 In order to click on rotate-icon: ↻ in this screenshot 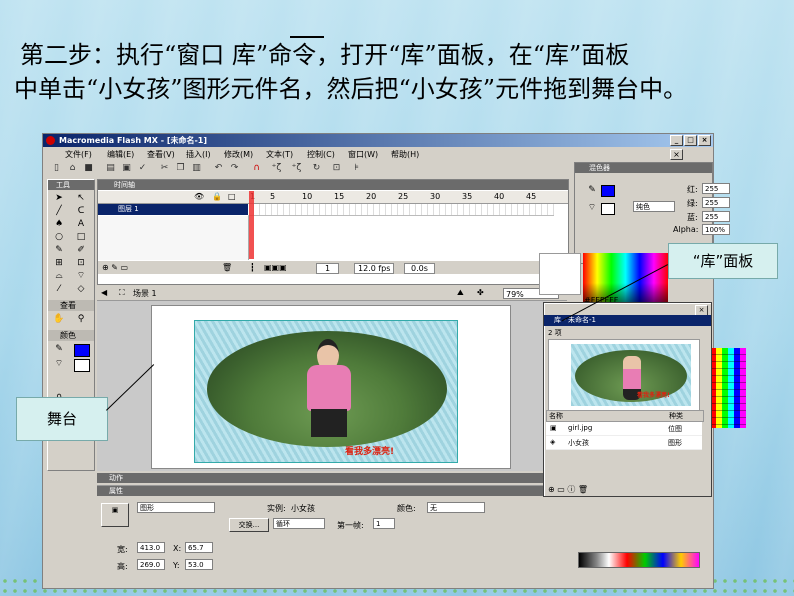, I will do `click(316, 168)`.